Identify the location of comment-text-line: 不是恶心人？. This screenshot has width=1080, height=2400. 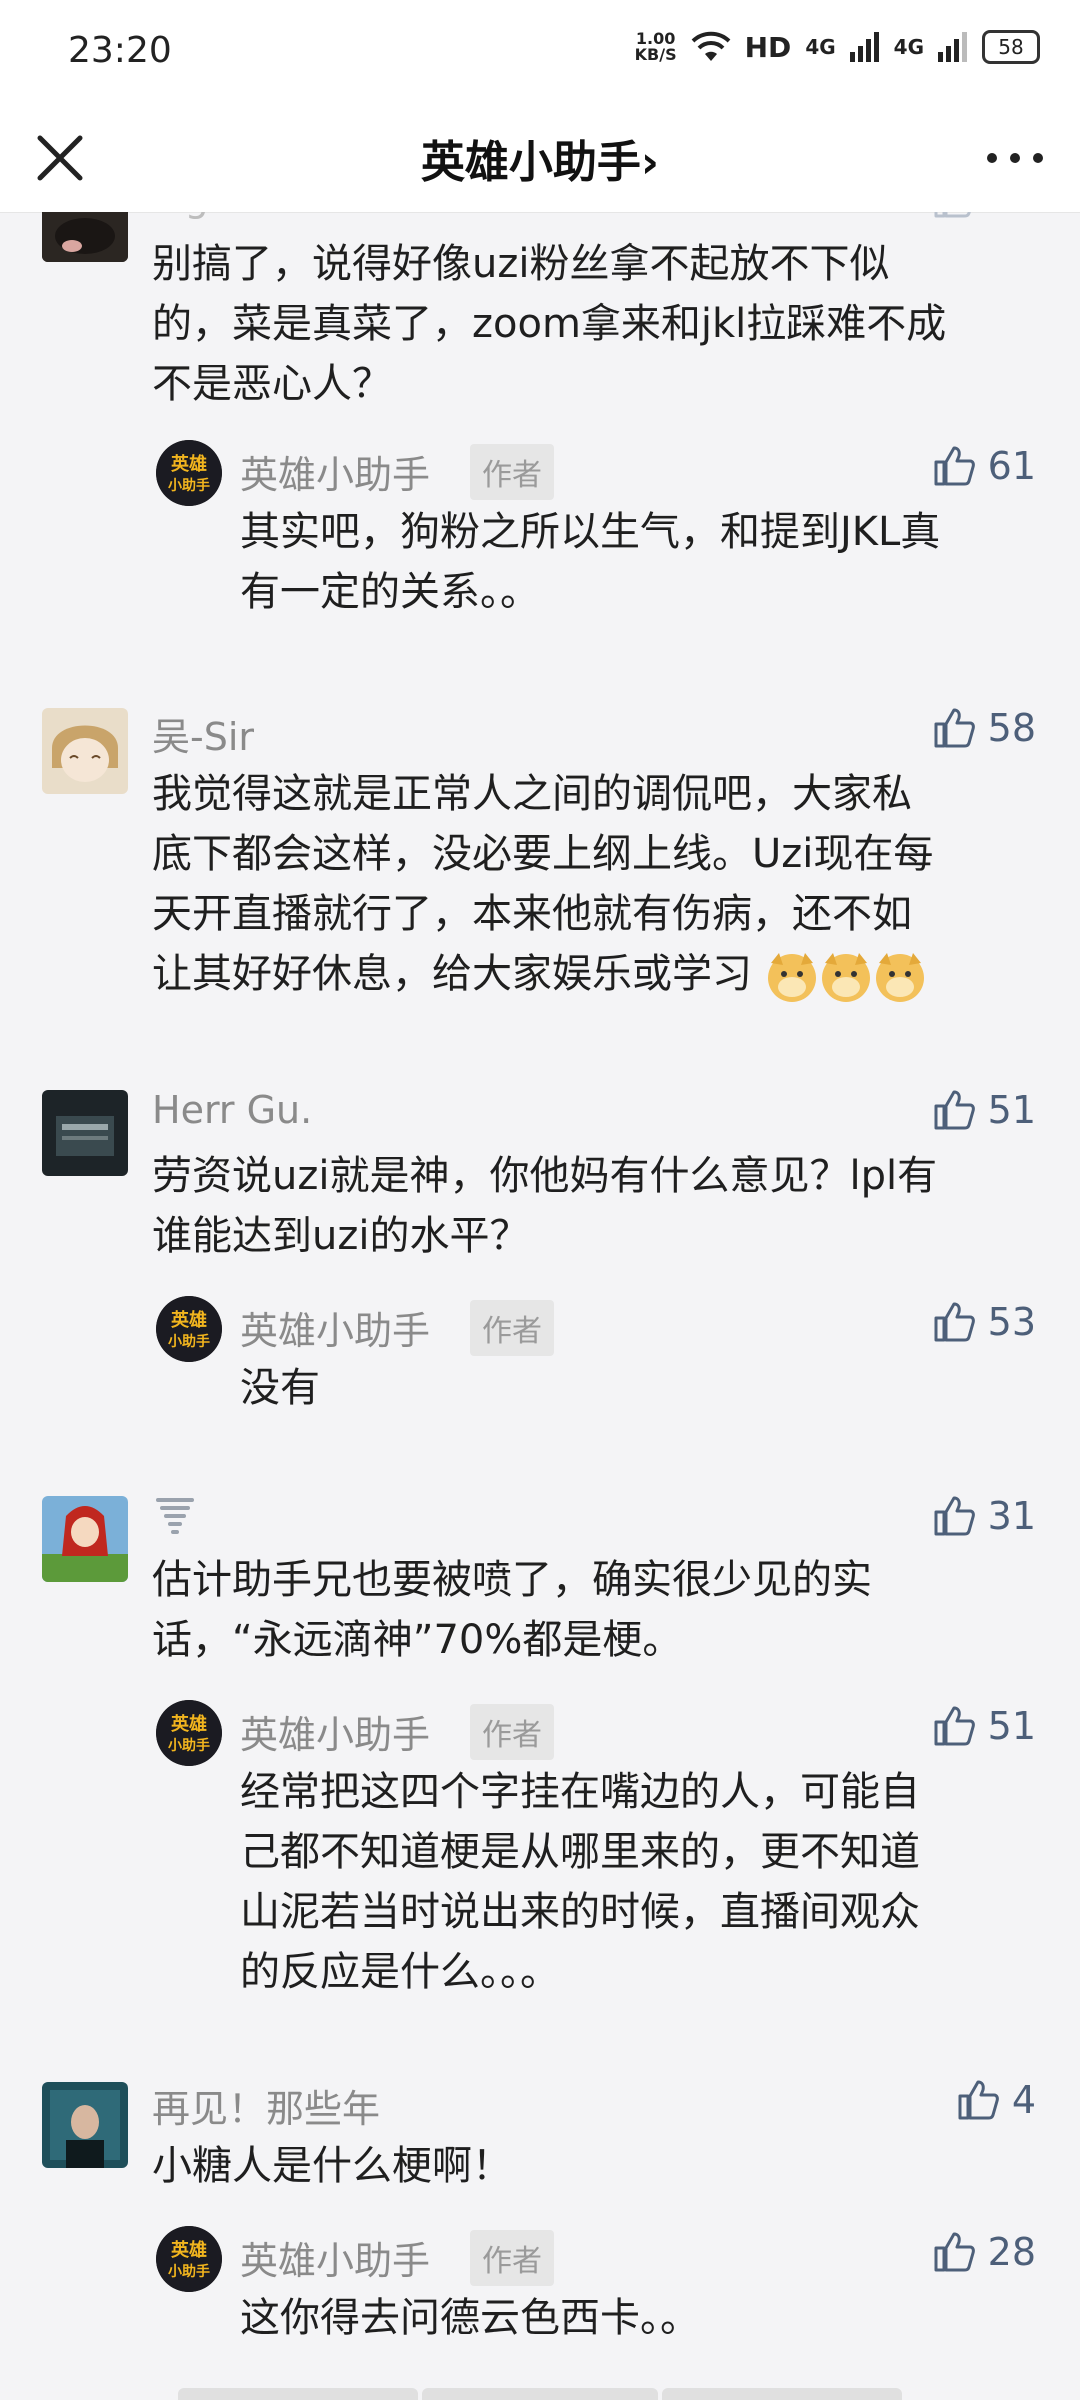
(272, 384).